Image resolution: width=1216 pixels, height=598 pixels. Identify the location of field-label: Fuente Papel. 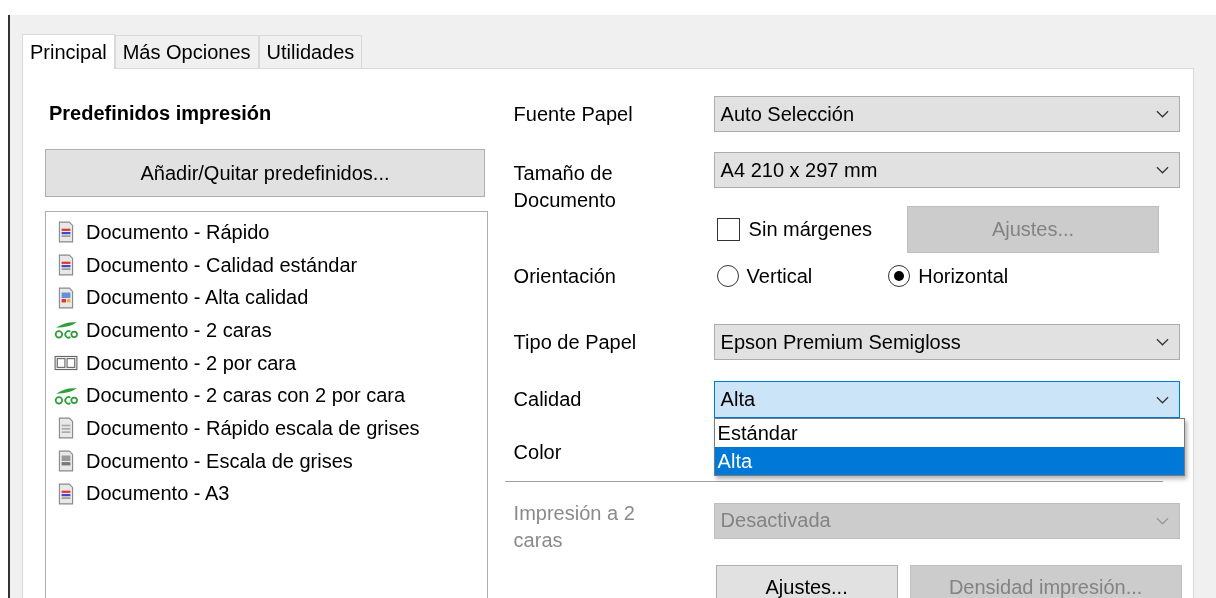
(573, 114).